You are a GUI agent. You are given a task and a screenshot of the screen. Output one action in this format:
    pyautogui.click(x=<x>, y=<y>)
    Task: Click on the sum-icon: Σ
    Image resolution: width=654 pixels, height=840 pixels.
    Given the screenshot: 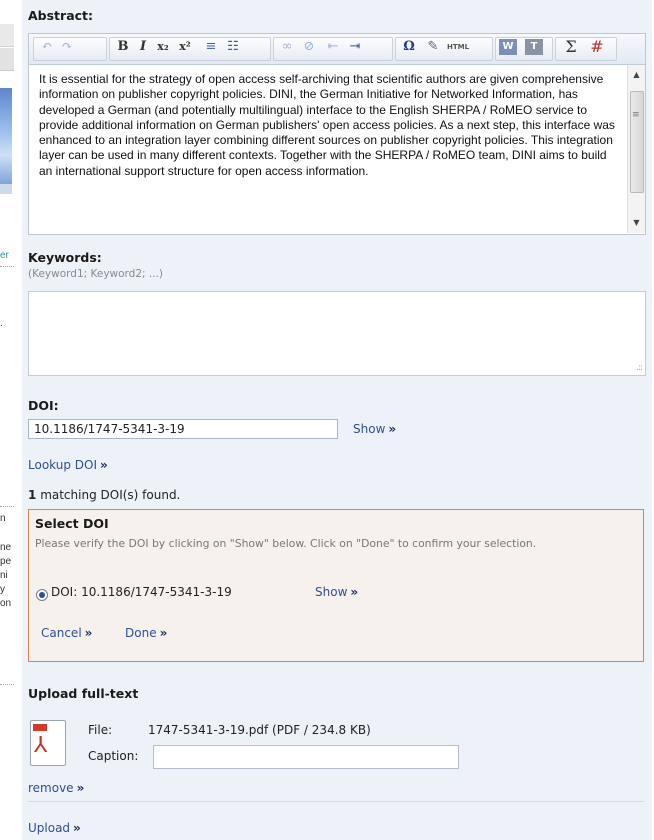 What is the action you would take?
    pyautogui.click(x=571, y=47)
    